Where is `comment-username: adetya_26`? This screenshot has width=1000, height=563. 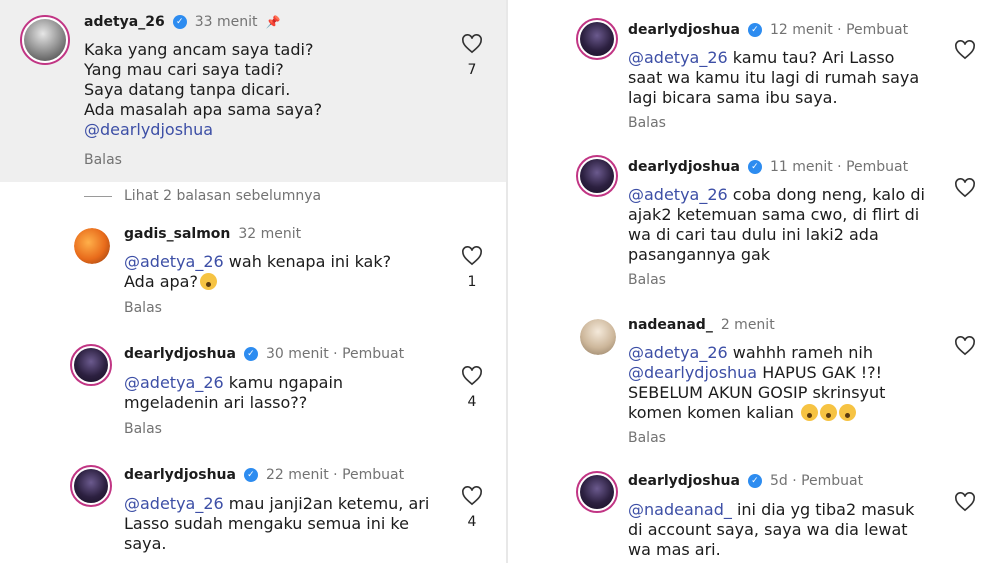
comment-username: adetya_26 is located at coordinates (124, 22).